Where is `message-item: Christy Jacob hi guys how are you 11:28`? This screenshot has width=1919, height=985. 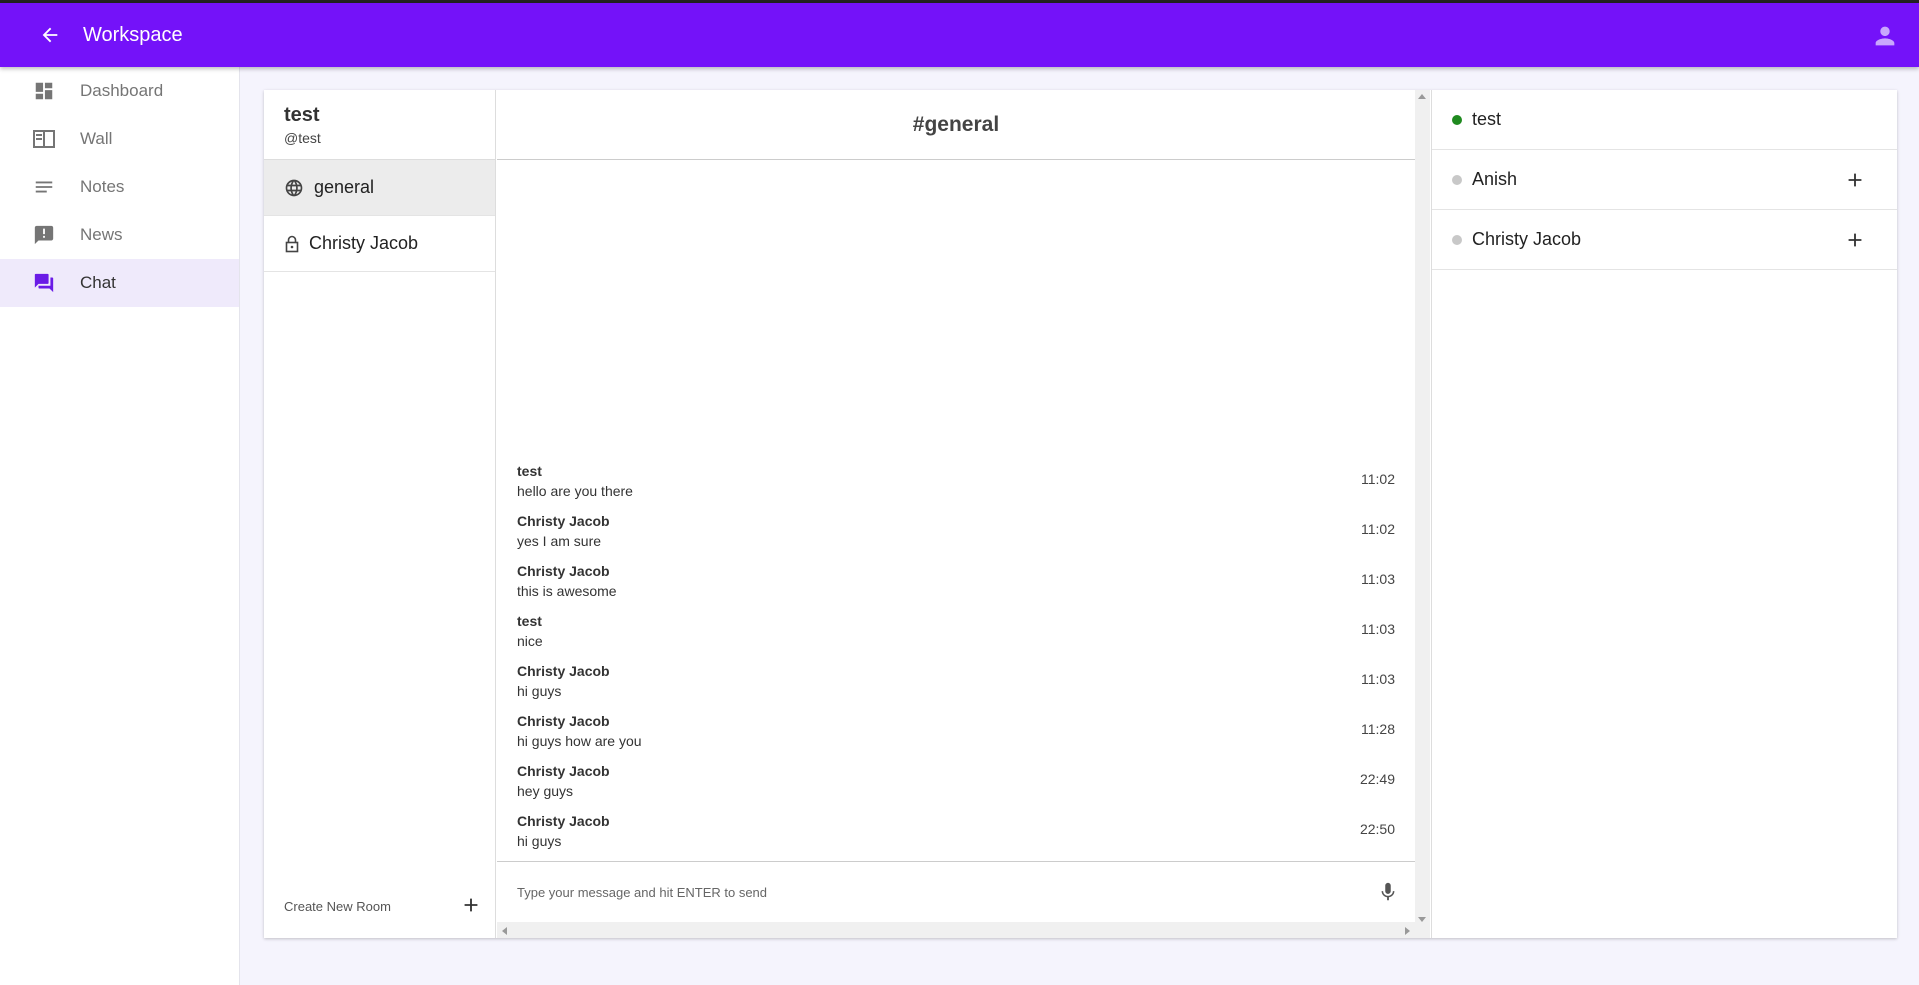 message-item: Christy Jacob hi guys how are you 11:28 is located at coordinates (956, 736).